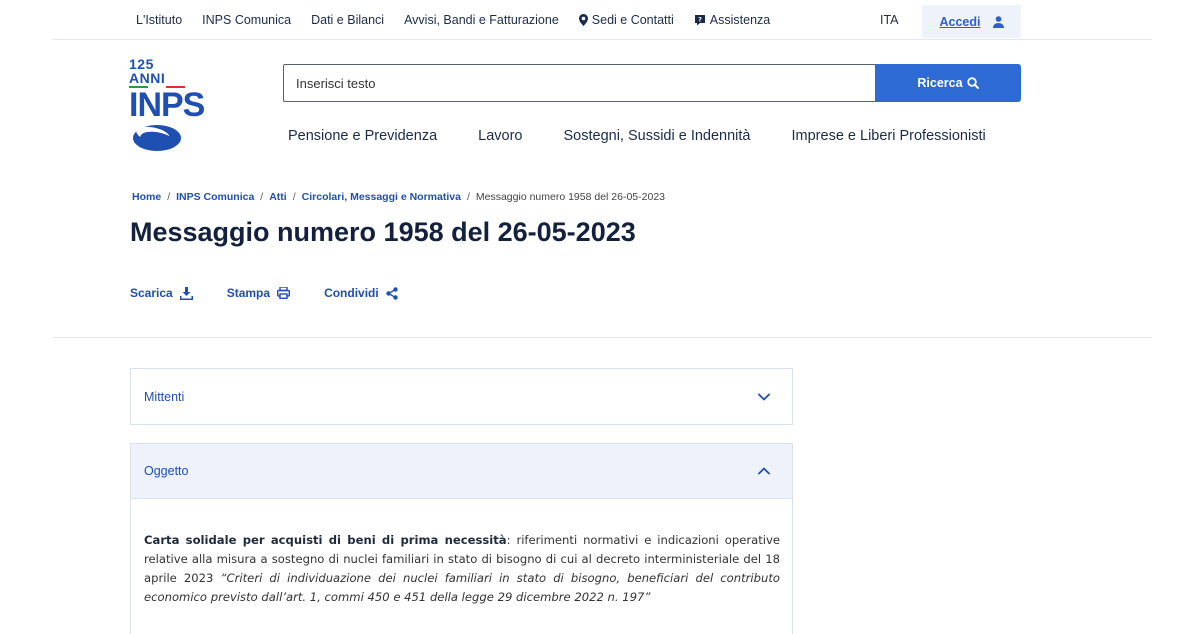  I want to click on main-nav-imprese: Imprese e Liberi Professionisti, so click(889, 136).